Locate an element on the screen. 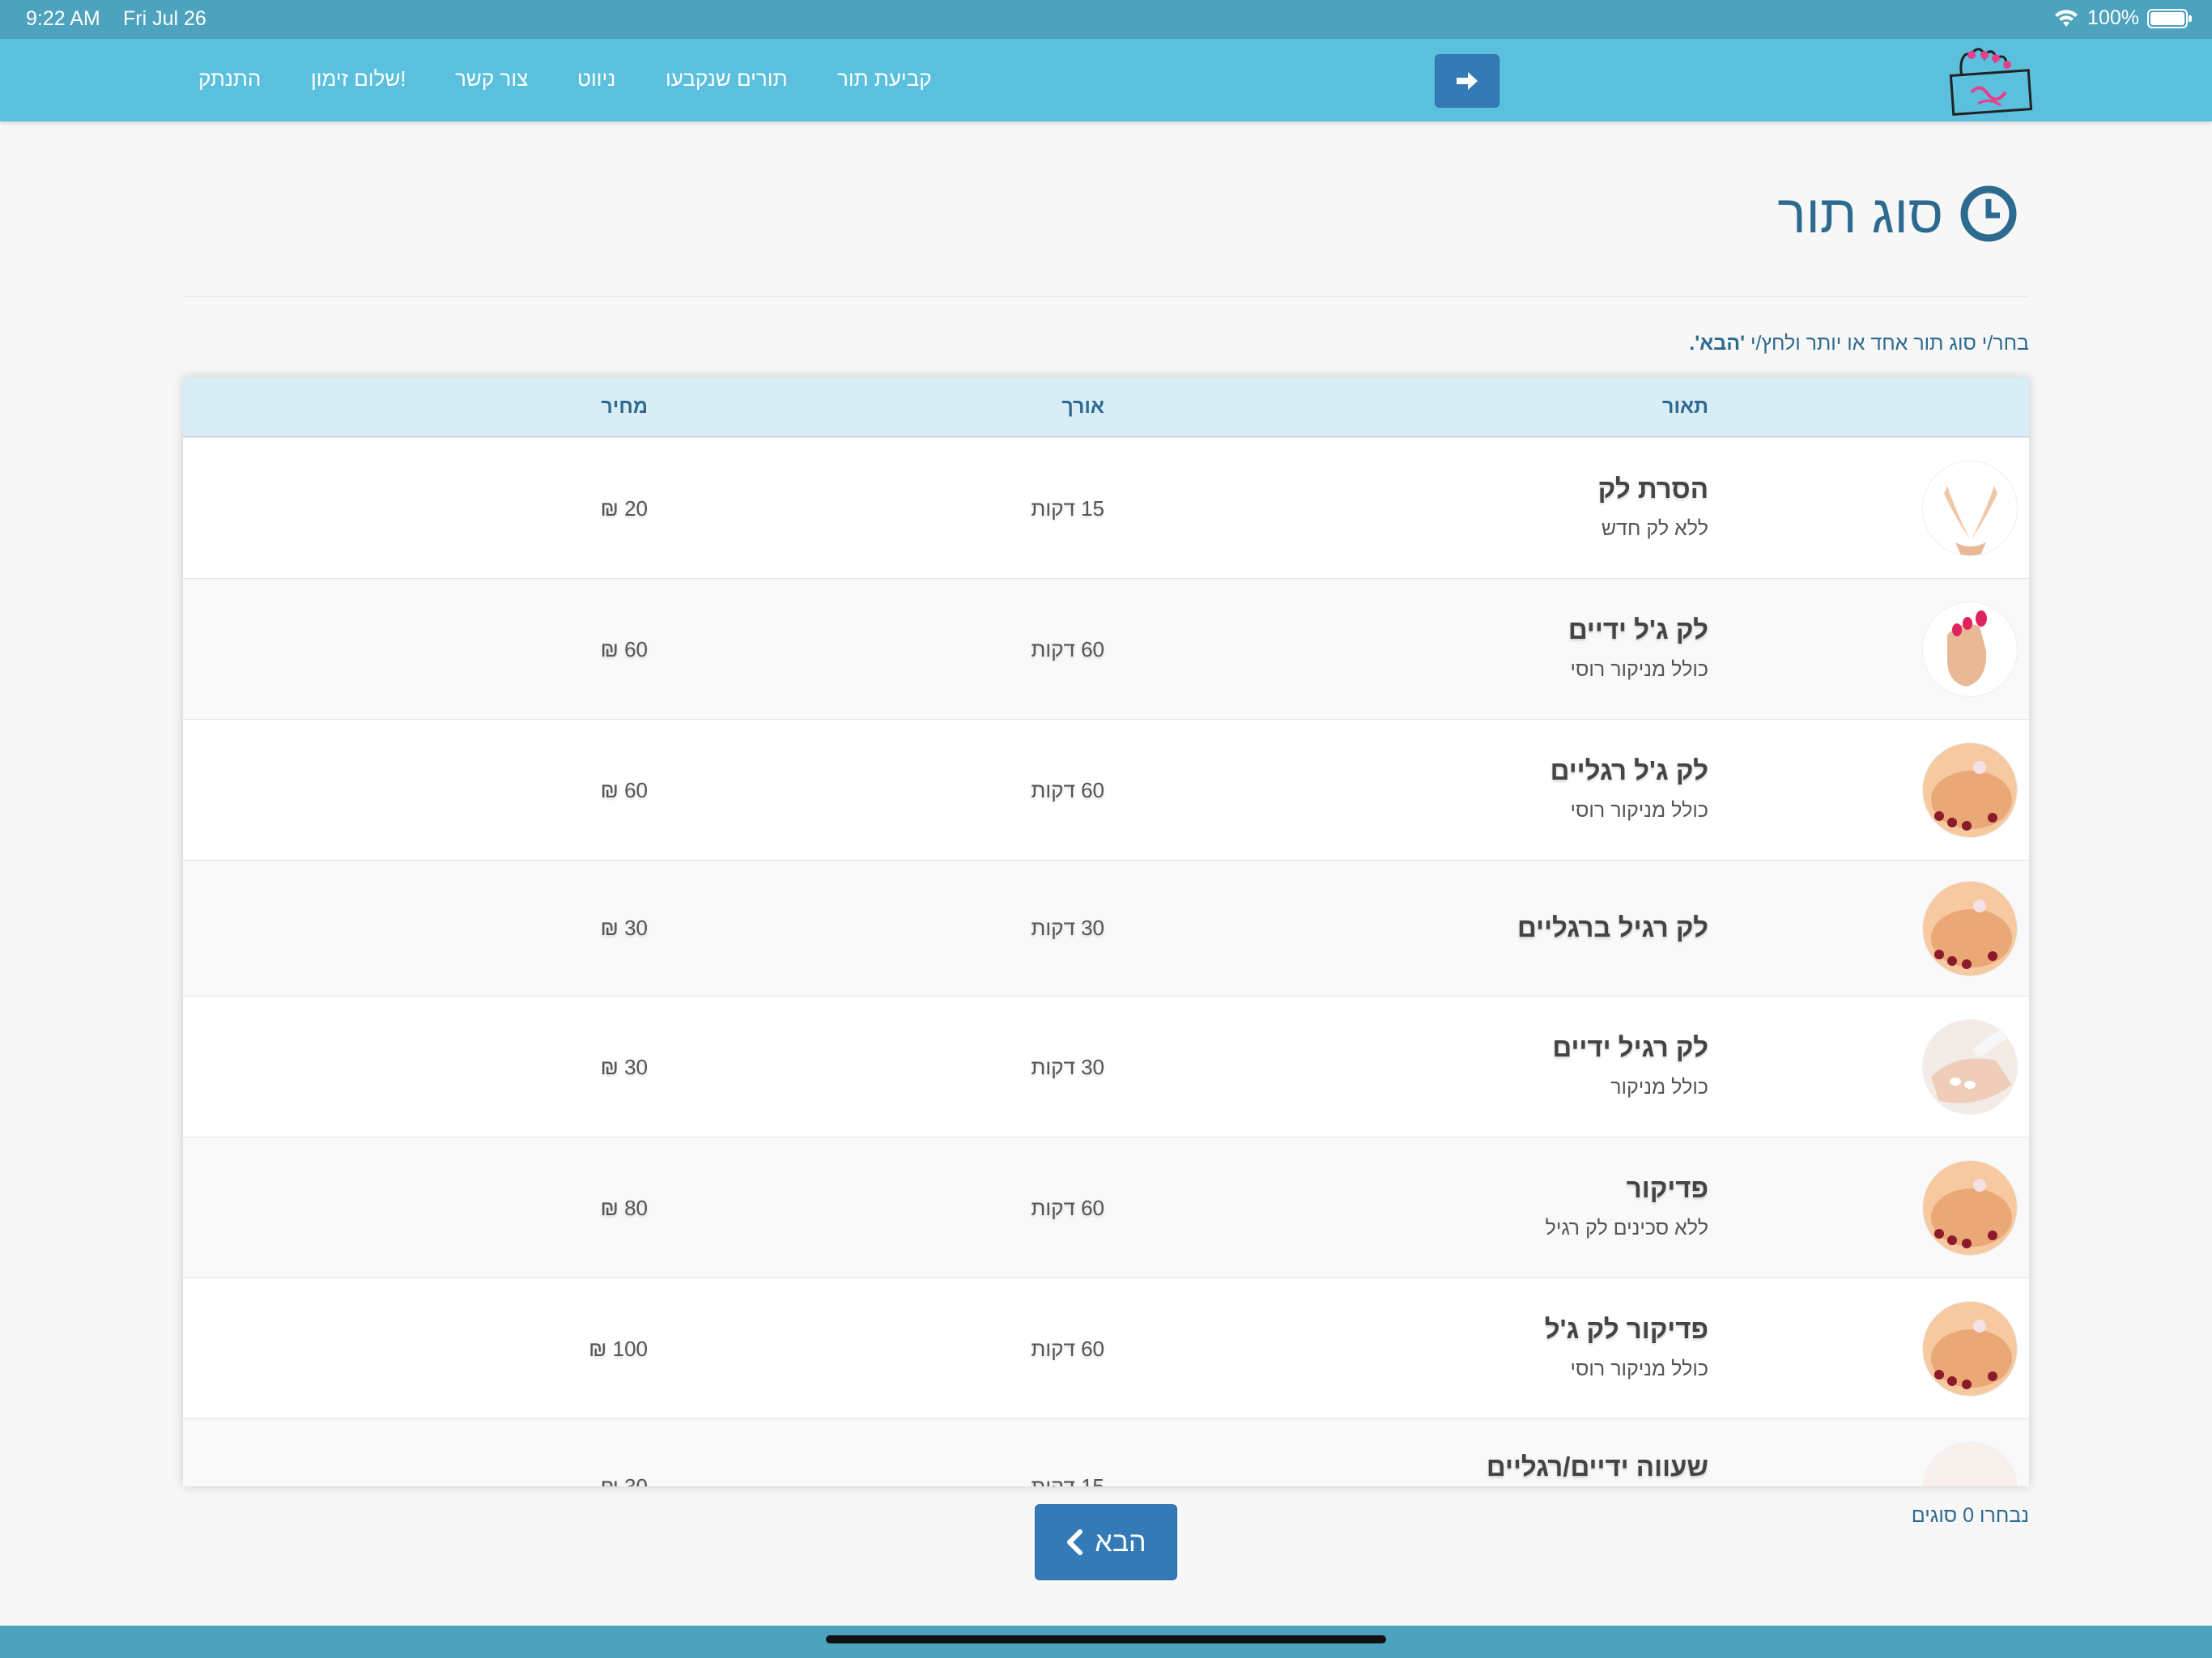 Image resolution: width=2212 pixels, height=1658 pixels. nav-logout: התנתק is located at coordinates (230, 78).